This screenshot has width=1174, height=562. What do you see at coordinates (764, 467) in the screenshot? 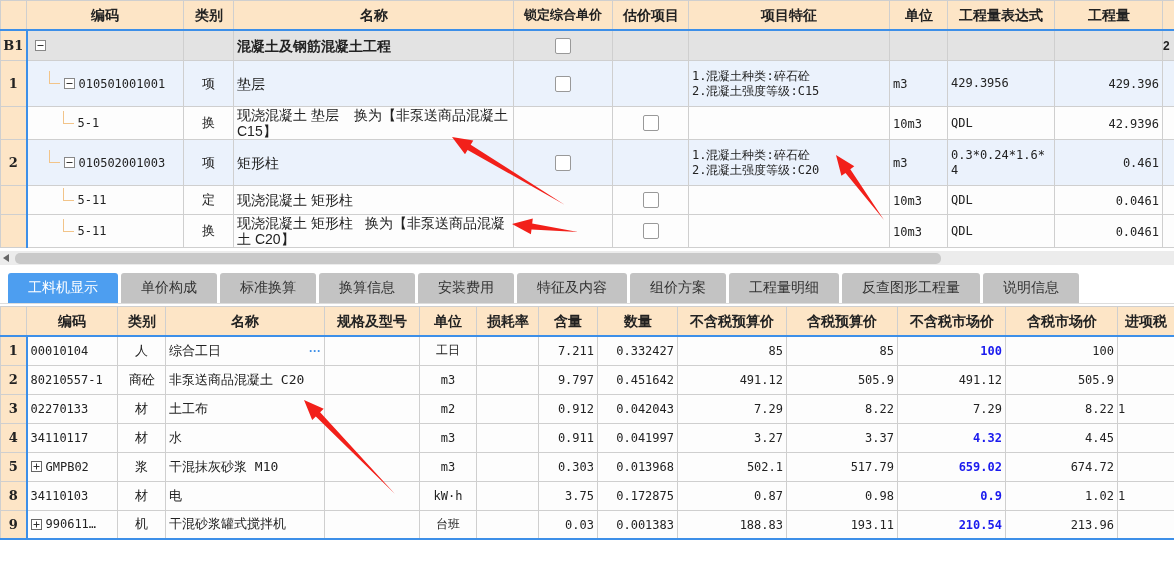
I see `price-text: 502.1` at bounding box center [764, 467].